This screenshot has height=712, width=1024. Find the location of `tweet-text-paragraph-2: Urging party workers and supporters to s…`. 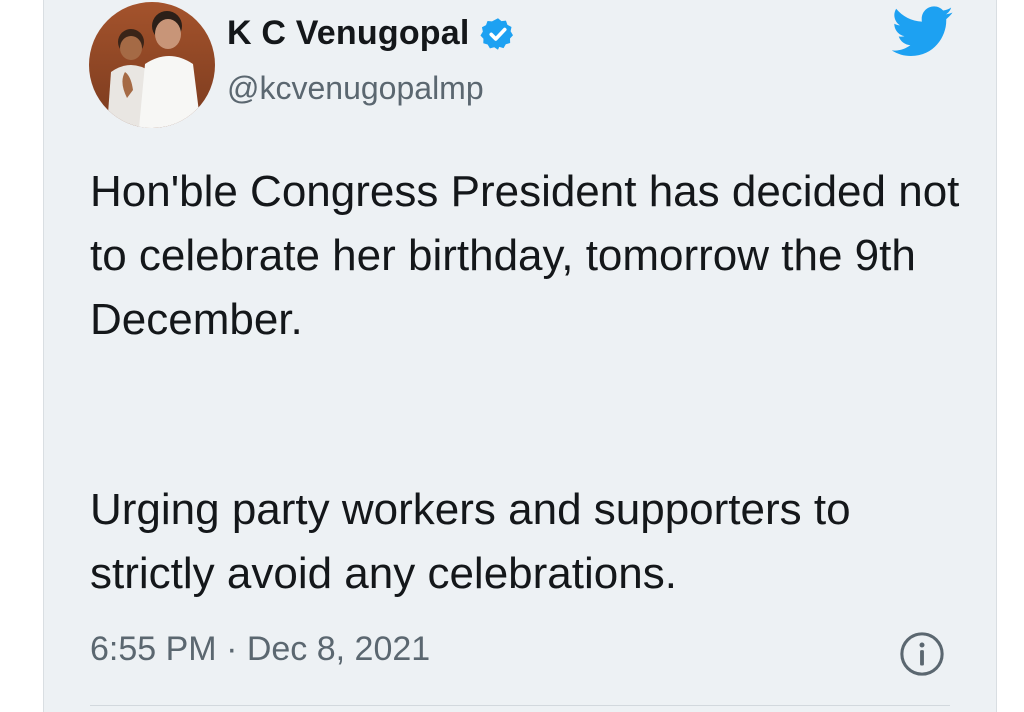

tweet-text-paragraph-2: Urging party workers and supporters to s… is located at coordinates (470, 541).